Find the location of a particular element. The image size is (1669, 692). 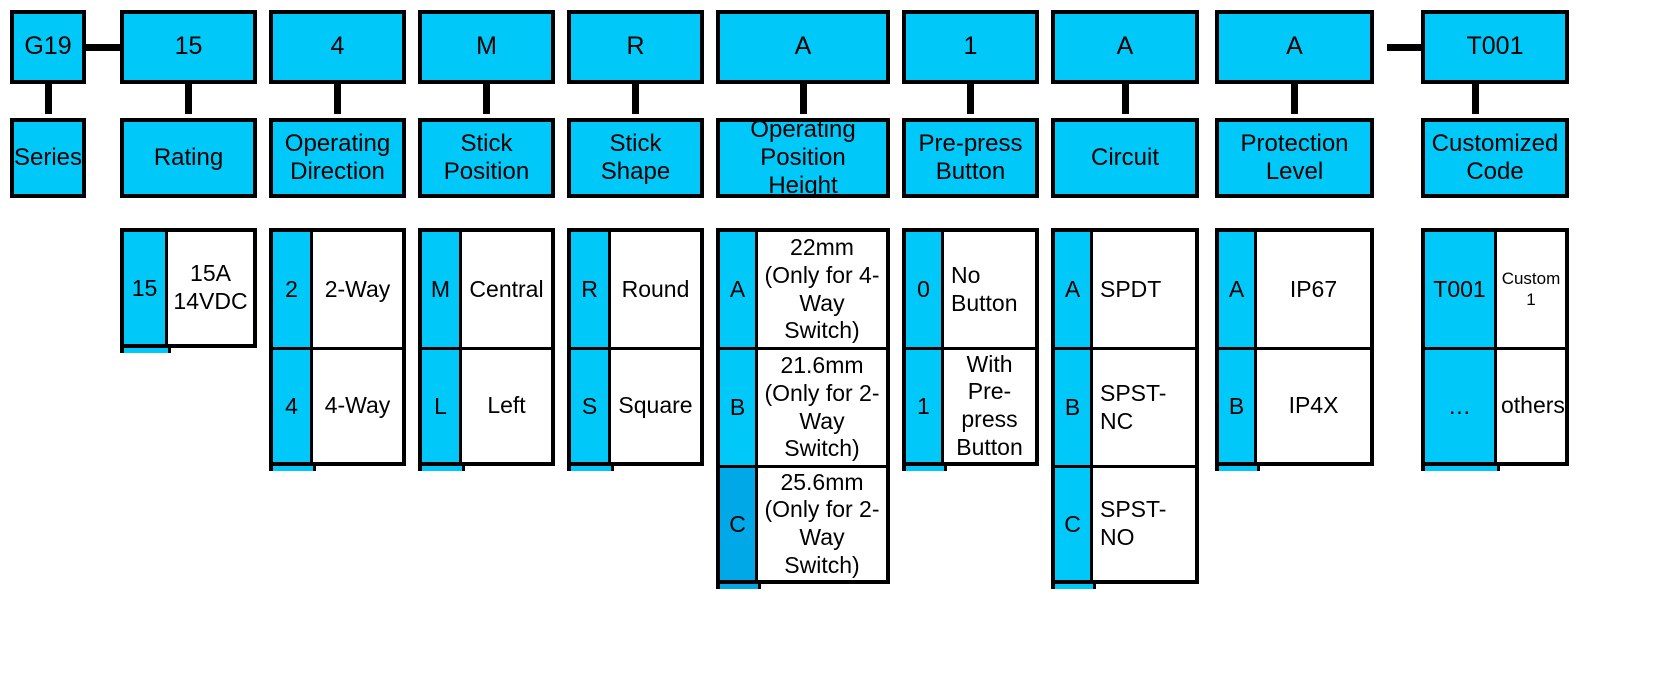

option-code: 2 is located at coordinates (293, 289).